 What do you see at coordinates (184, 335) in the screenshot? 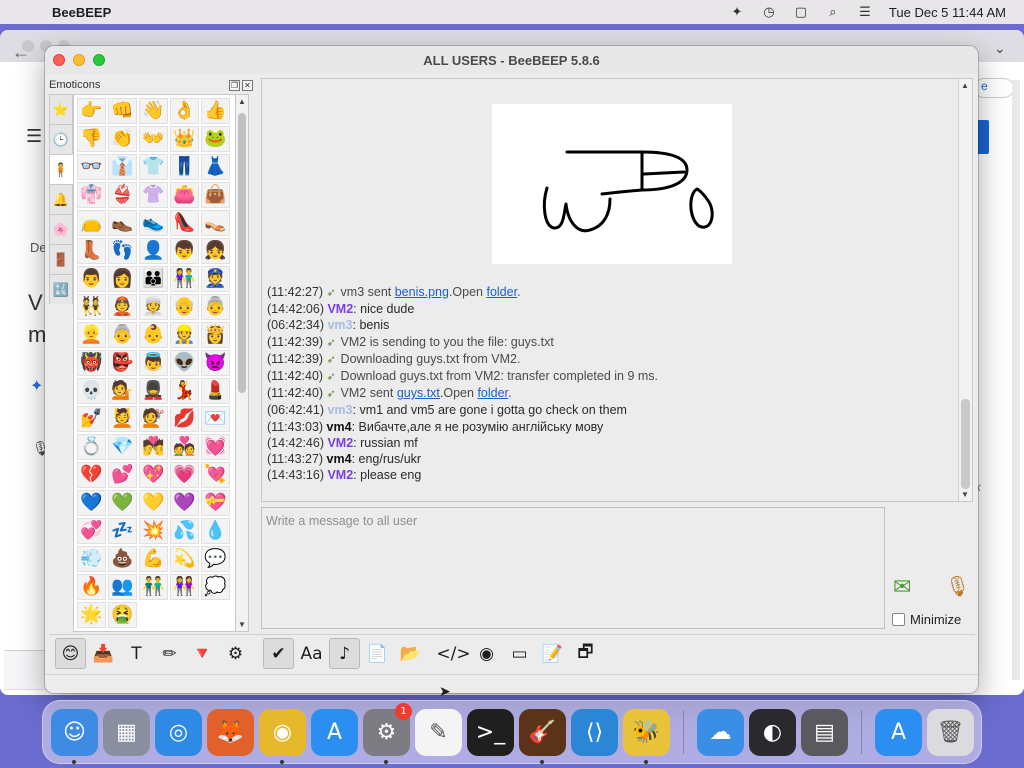
I see `emoticon-cell: 👷` at bounding box center [184, 335].